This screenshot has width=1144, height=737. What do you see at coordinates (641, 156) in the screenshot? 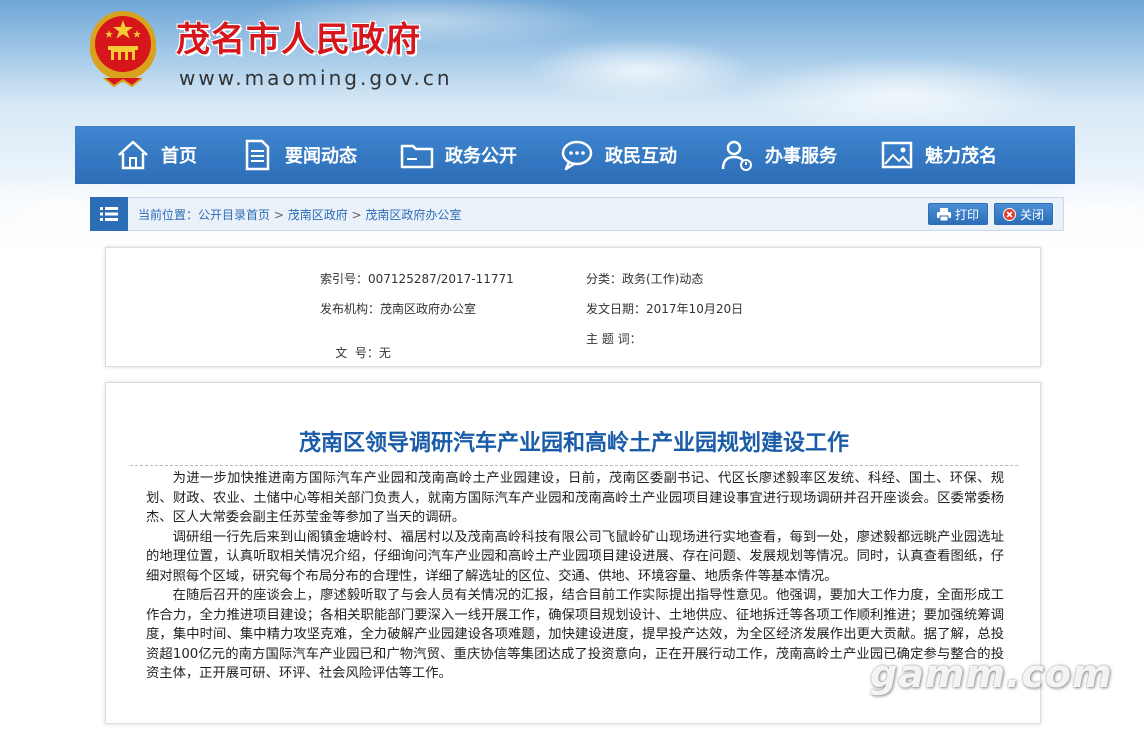
I see `nav-label: 政民互动` at bounding box center [641, 156].